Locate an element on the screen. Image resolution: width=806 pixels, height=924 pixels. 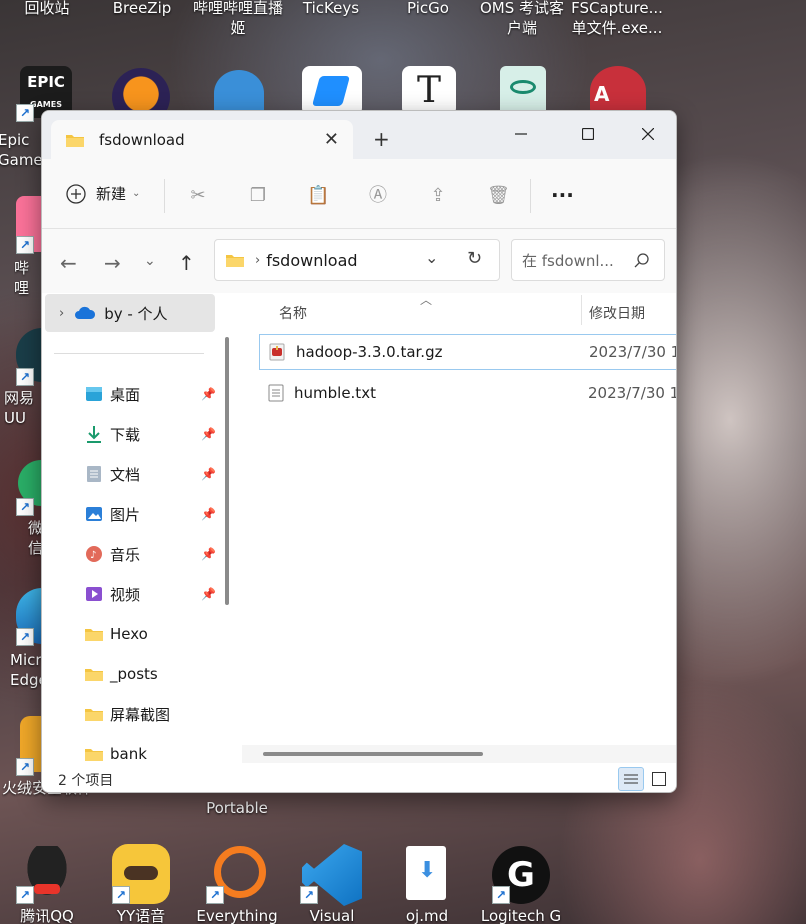
delete-icon: 🗑 is located at coordinates (498, 196).